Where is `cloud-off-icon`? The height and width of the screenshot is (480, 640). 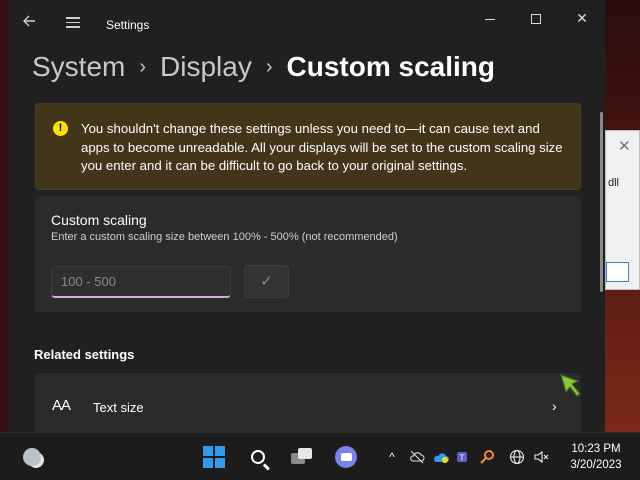
cloud-off-icon is located at coordinates (417, 456).